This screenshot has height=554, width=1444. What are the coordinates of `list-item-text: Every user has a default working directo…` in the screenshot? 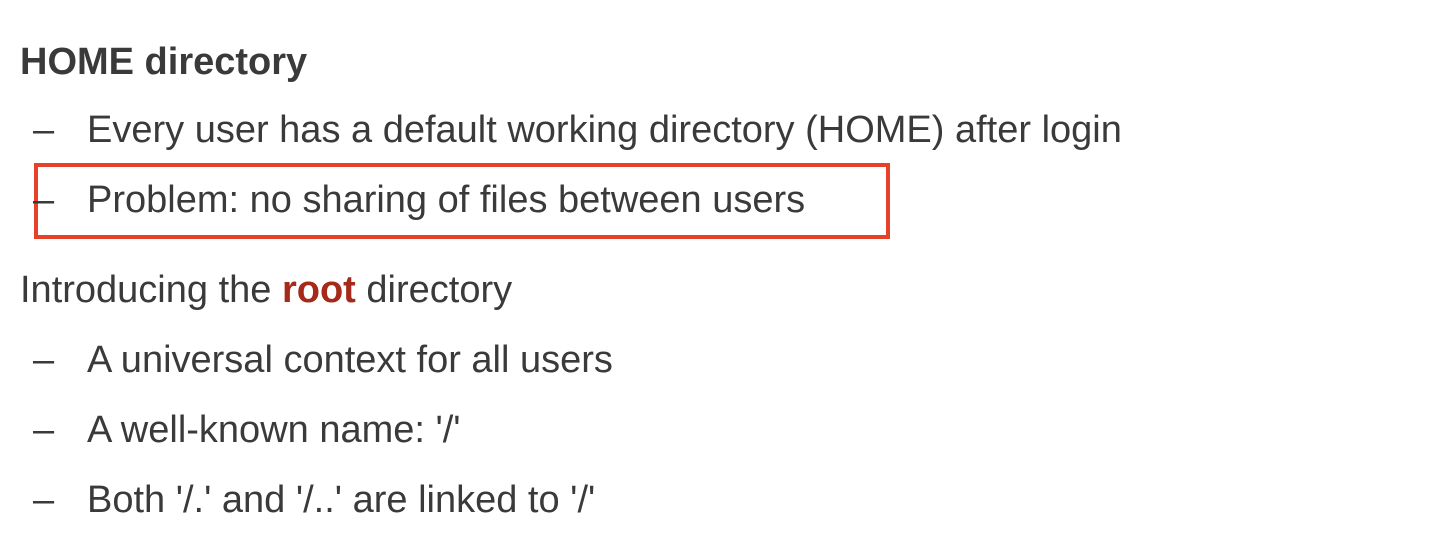 It's located at (604, 130).